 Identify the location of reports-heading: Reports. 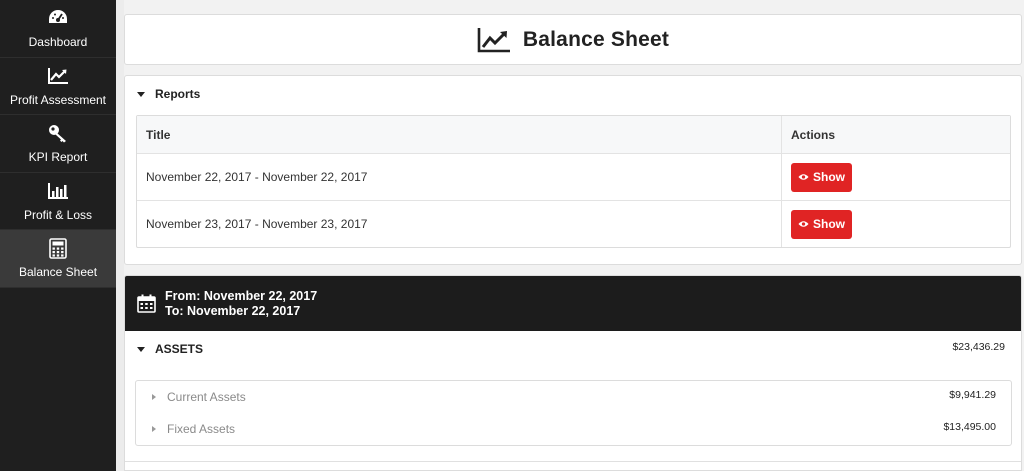
(178, 94).